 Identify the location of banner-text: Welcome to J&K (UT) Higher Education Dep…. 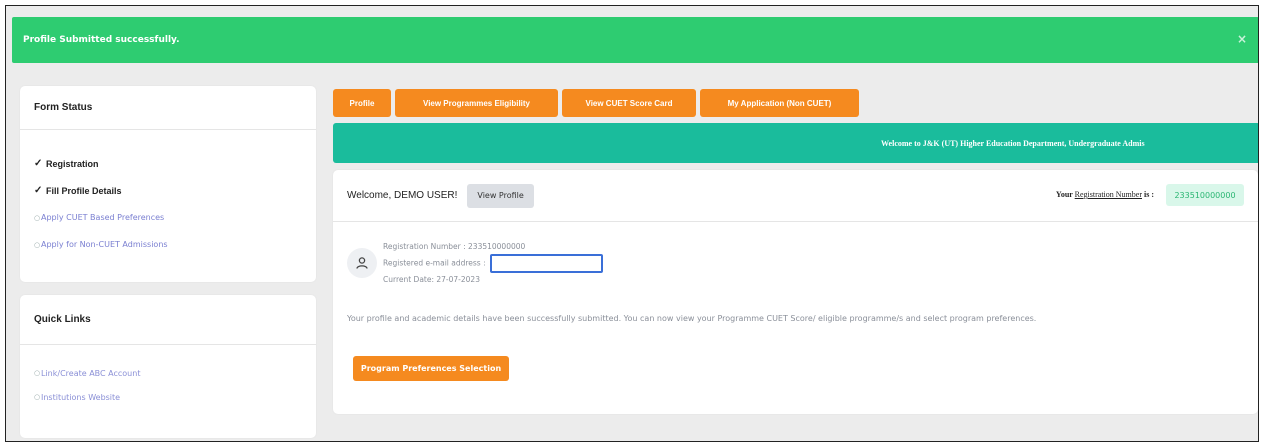
(1013, 143).